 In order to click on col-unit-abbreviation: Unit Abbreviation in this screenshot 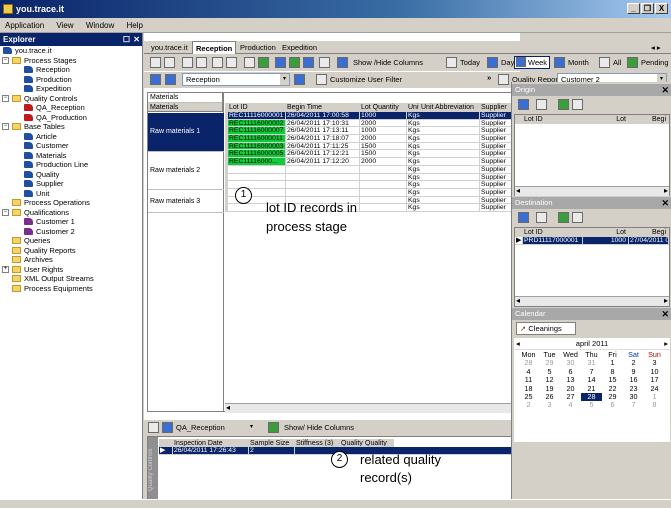, I will do `click(450, 107)`.